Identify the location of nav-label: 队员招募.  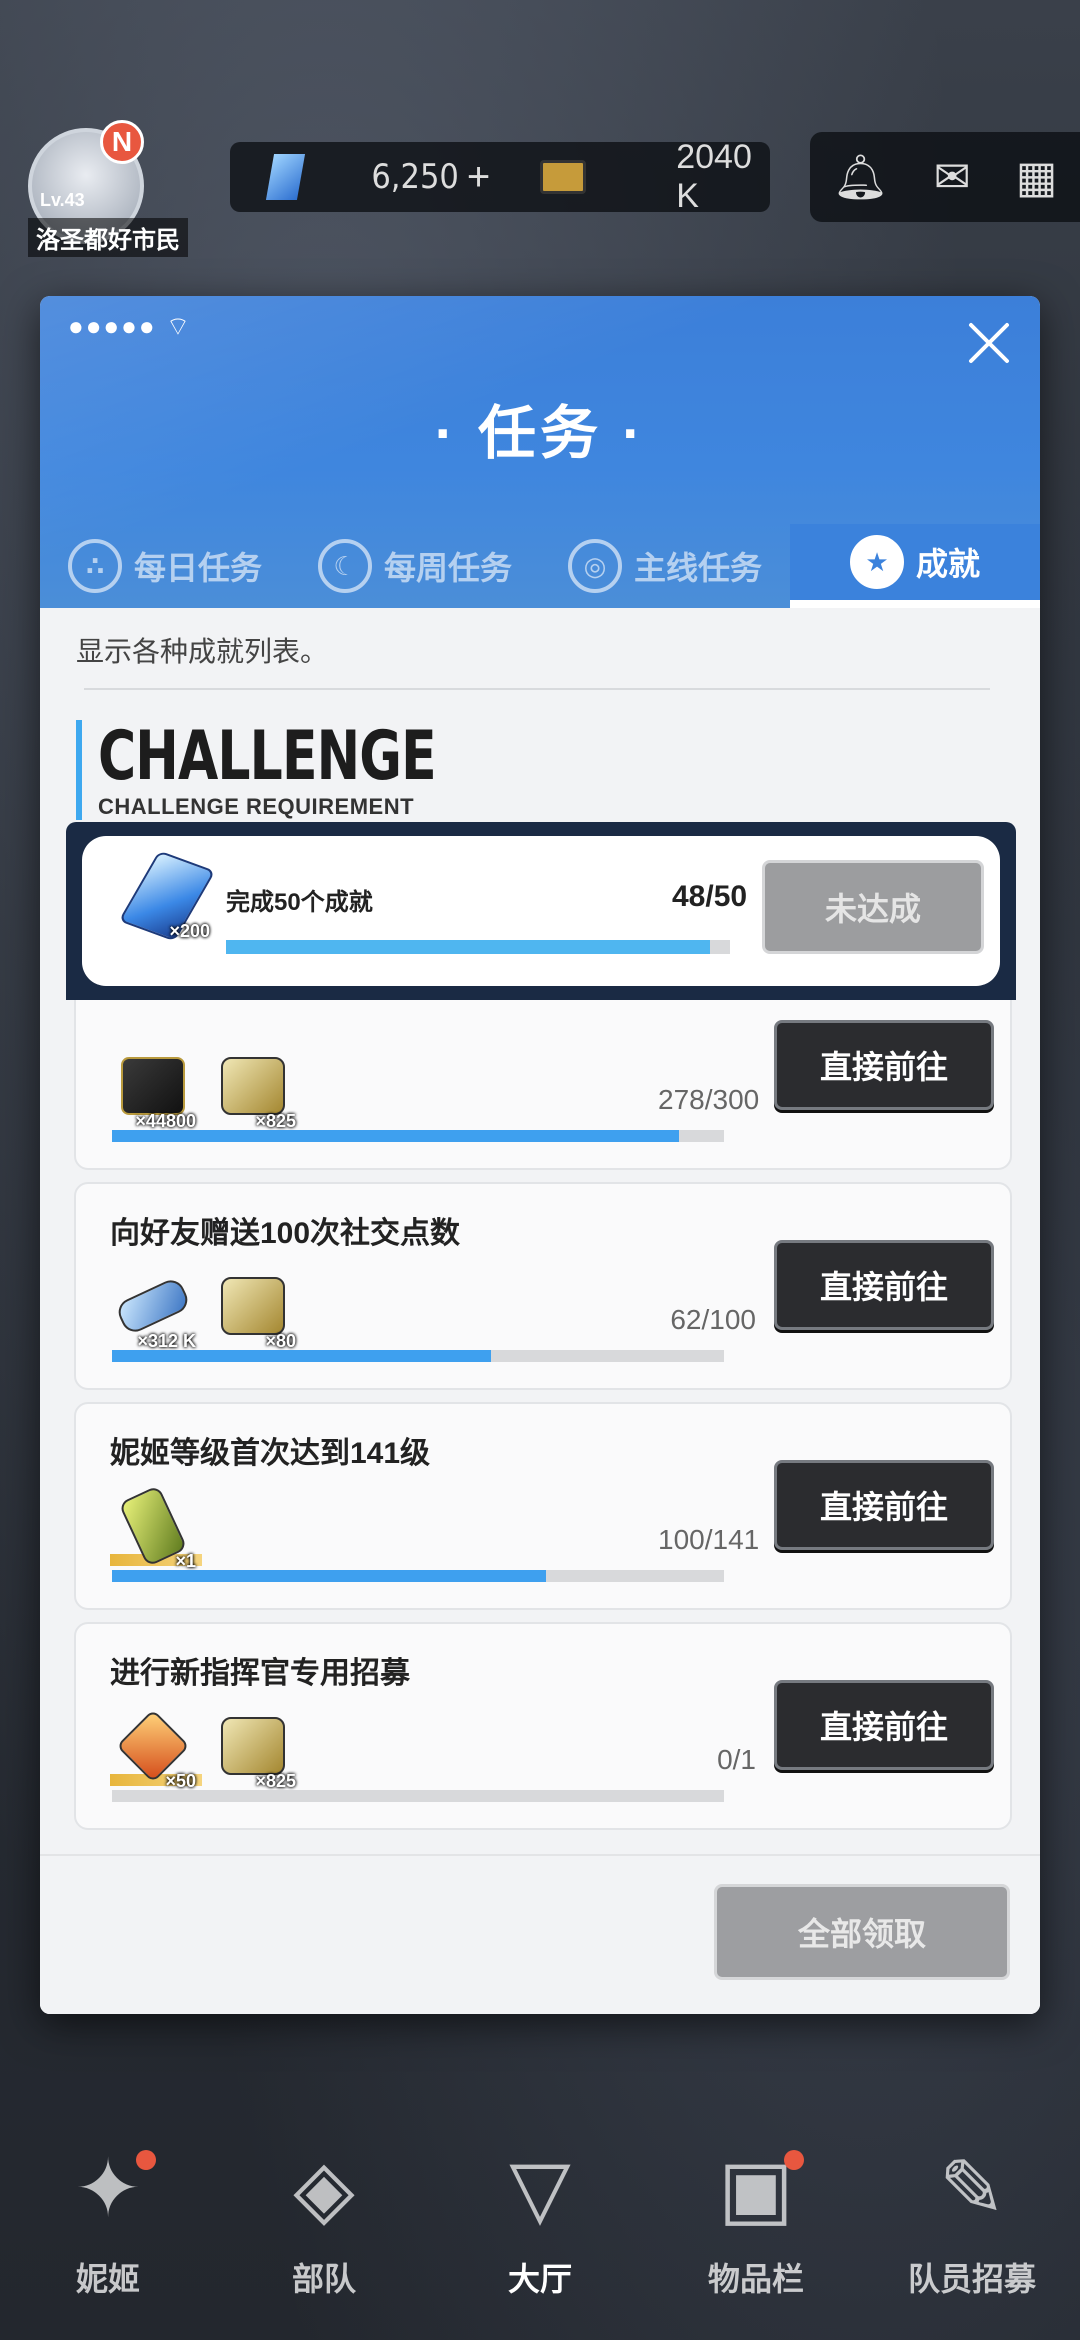
(971, 2279).